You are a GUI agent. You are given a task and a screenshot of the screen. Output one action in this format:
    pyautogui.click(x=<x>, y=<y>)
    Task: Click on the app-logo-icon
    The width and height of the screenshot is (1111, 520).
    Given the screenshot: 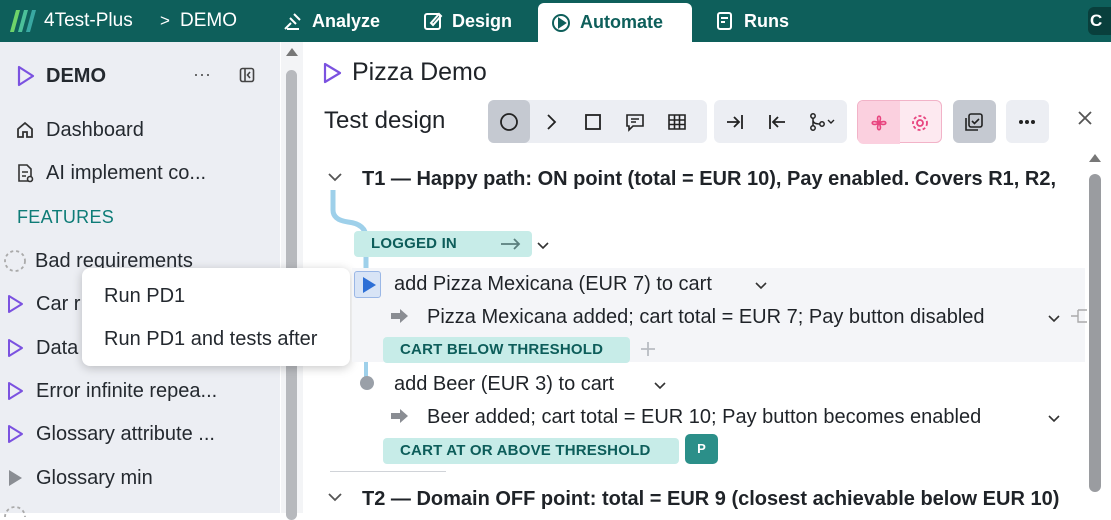 What is the action you would take?
    pyautogui.click(x=23, y=21)
    